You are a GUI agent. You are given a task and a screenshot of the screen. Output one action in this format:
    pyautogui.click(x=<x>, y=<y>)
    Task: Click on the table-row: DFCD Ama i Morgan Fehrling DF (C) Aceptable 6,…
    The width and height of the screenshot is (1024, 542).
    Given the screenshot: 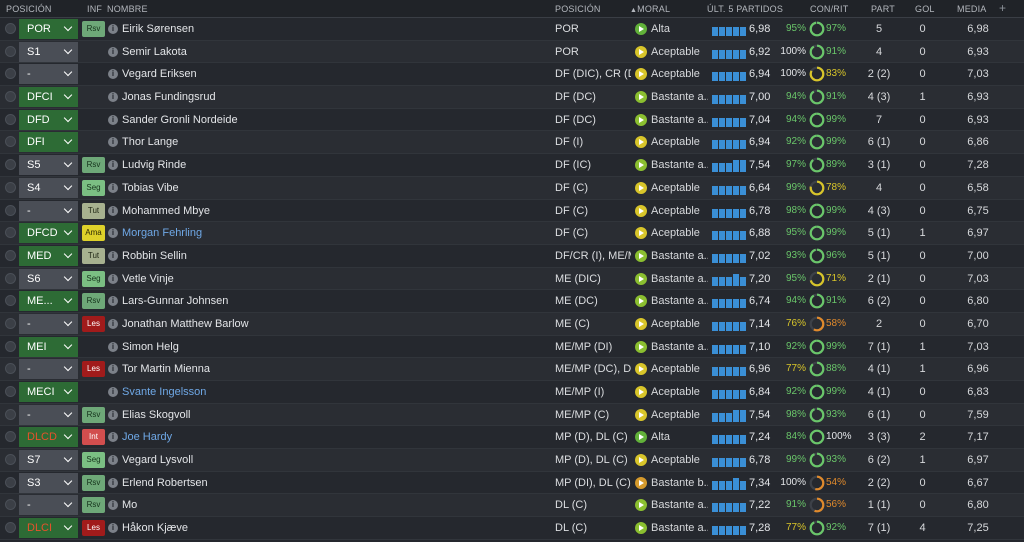 What is the action you would take?
    pyautogui.click(x=512, y=233)
    